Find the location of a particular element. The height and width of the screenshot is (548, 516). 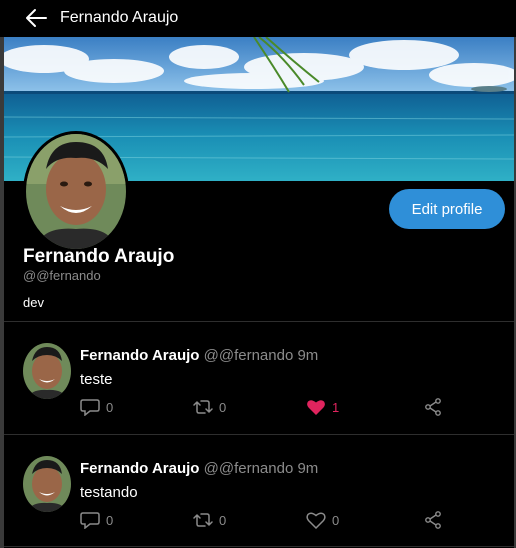

back-button is located at coordinates (36, 18).